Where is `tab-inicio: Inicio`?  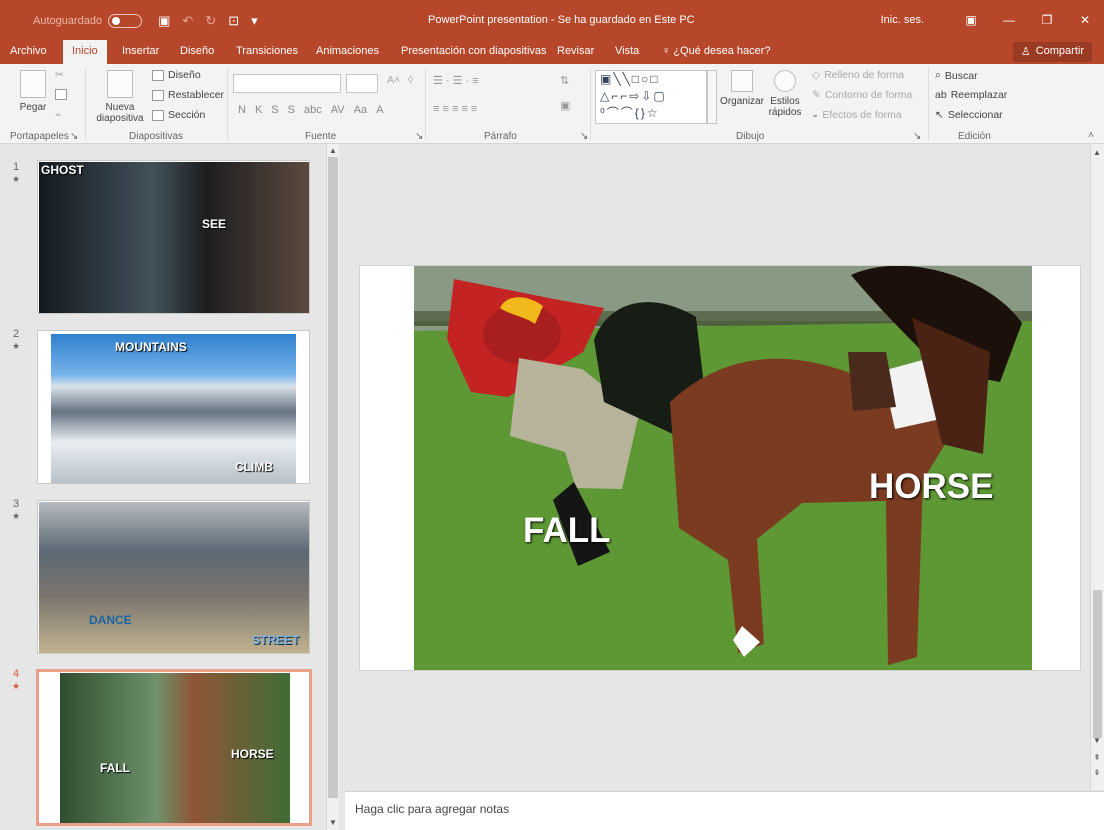
tab-inicio: Inicio is located at coordinates (85, 52).